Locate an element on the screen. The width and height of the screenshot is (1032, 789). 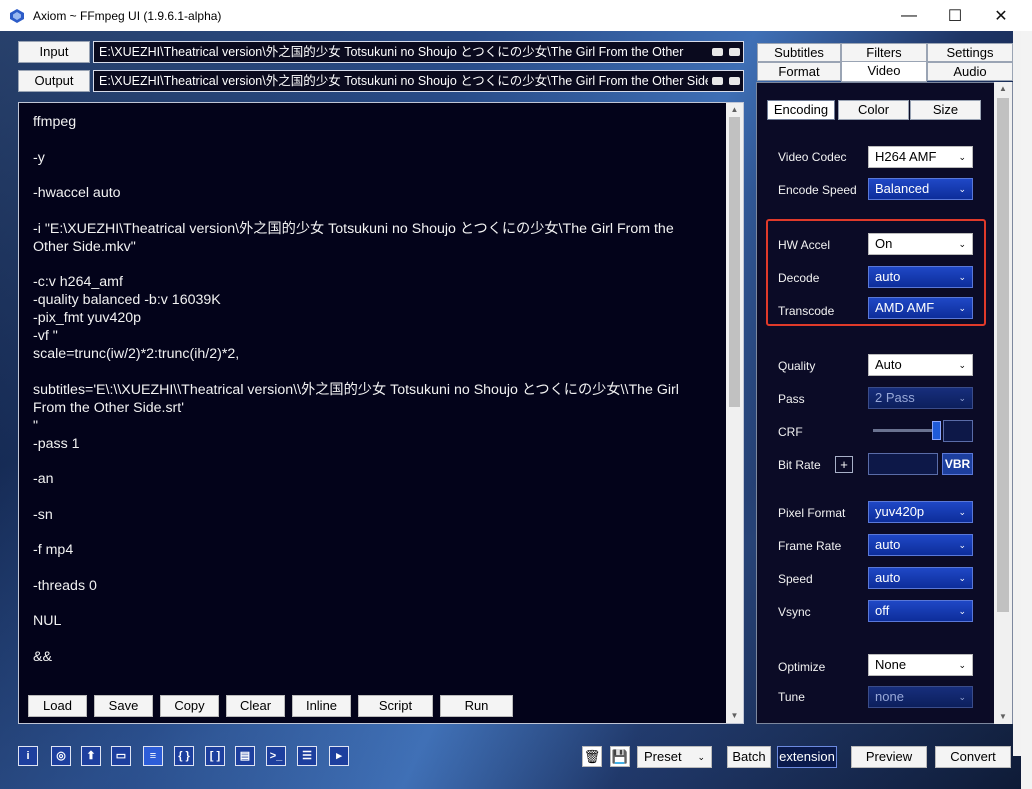
clear-button: Clear is located at coordinates (255, 706).